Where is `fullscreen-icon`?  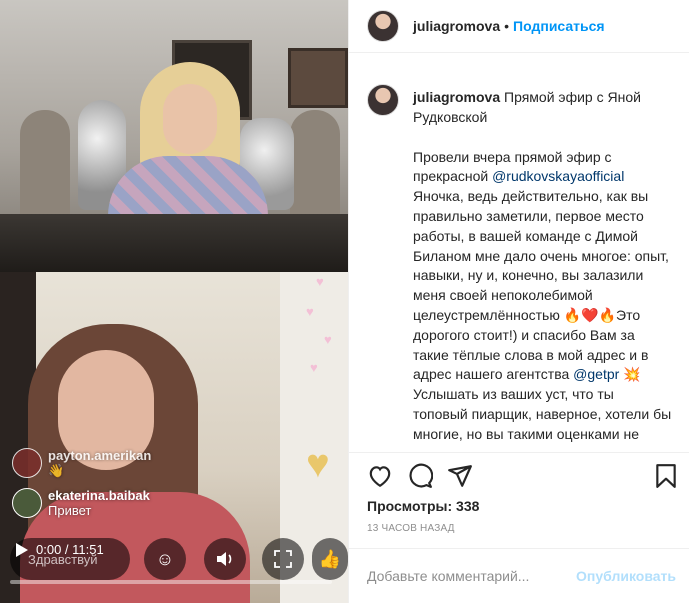
fullscreen-icon is located at coordinates (283, 559).